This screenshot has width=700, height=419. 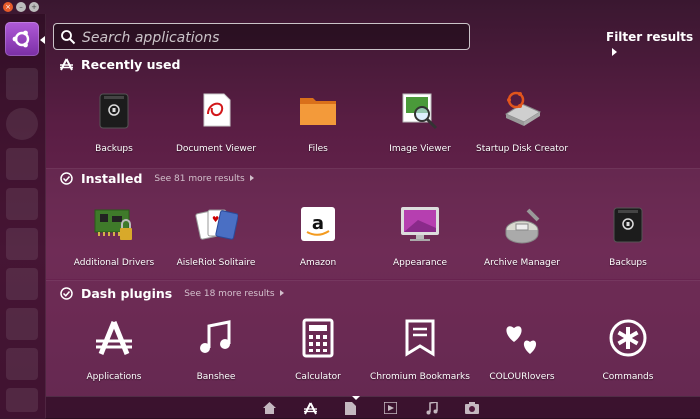 I want to click on app-tile-aisleriot-solitaire: ♥ AisleRiot Solitaire, so click(x=216, y=235).